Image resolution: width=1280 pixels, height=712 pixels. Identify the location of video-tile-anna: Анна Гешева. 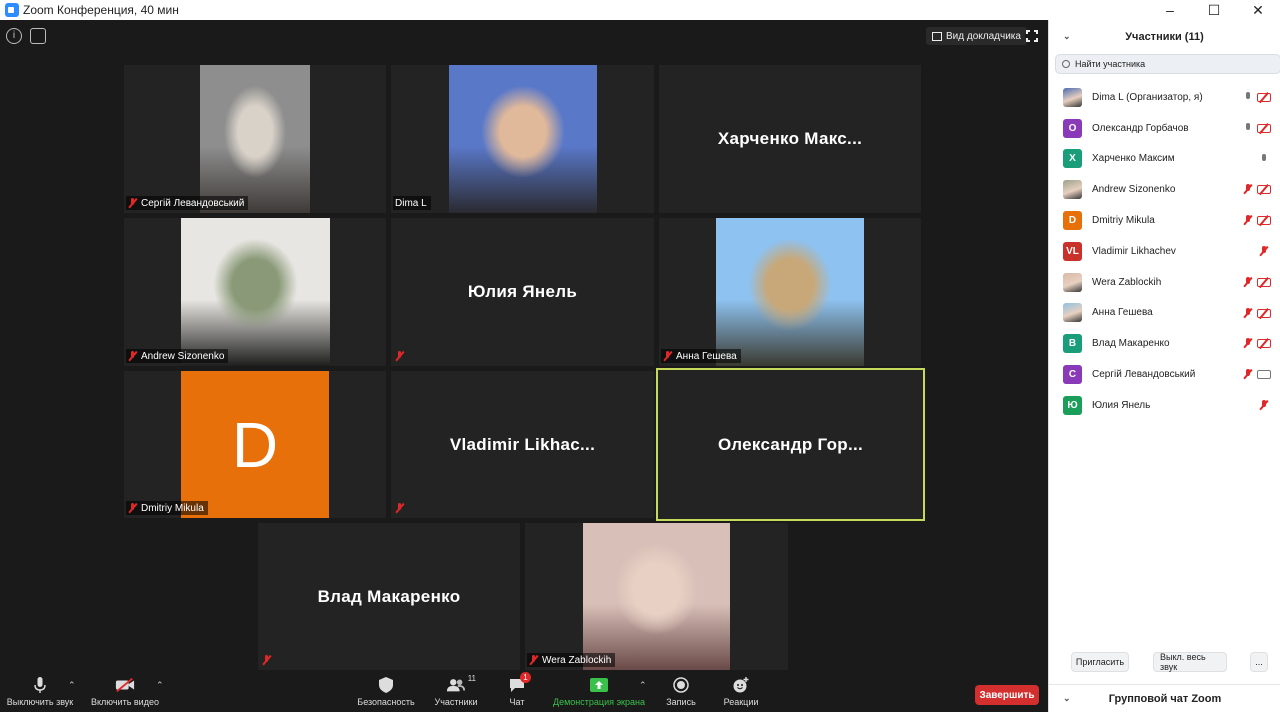
(790, 292).